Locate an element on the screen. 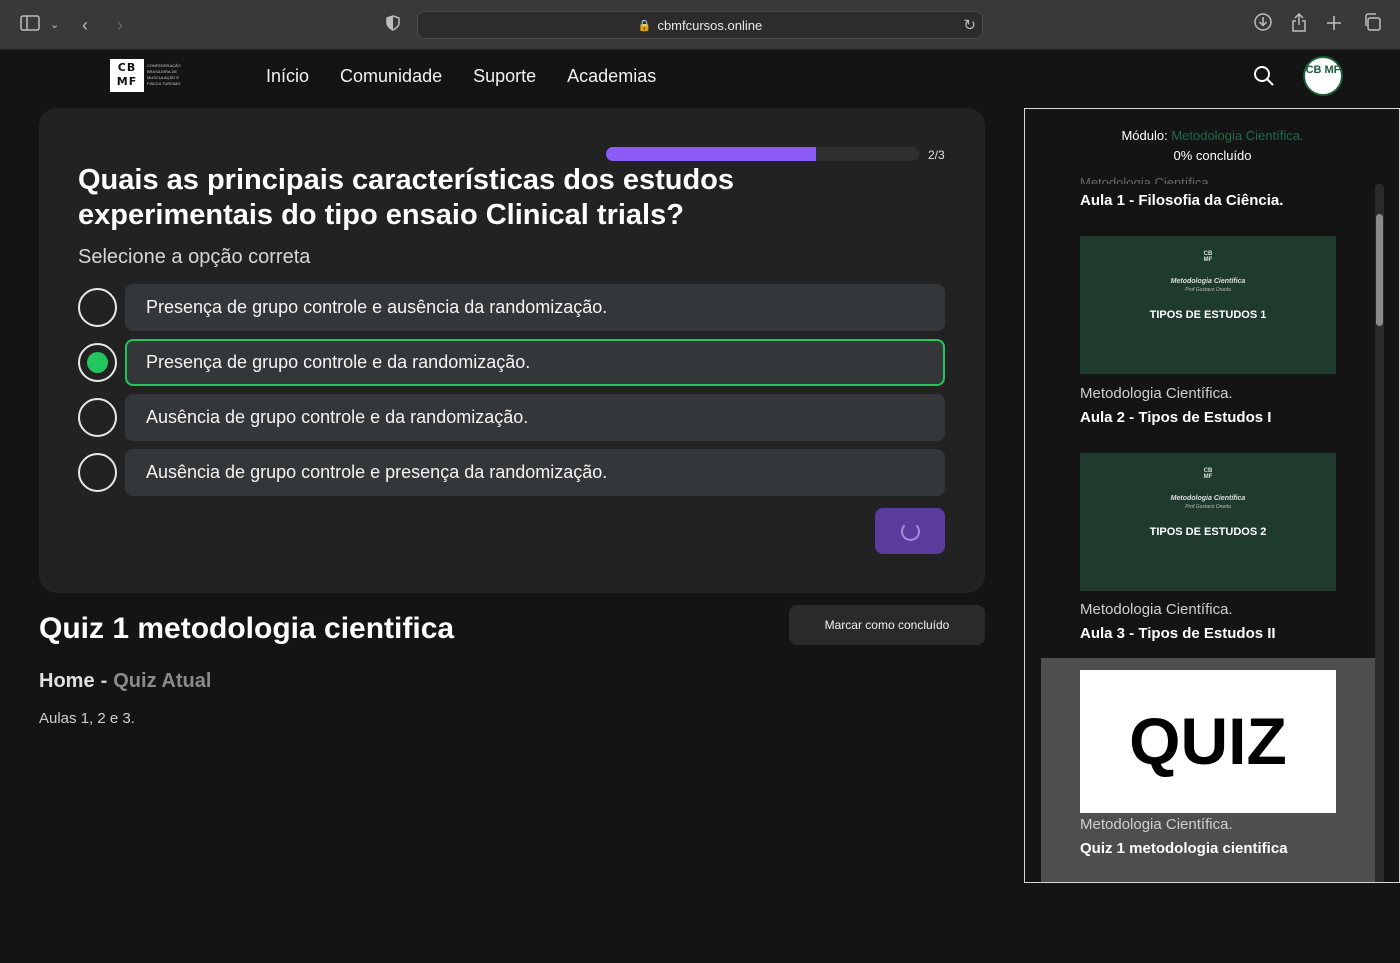  browser-toolbar: ⌄ ‹ › 🔒 cbmfcursos.online ↻ is located at coordinates (700, 25).